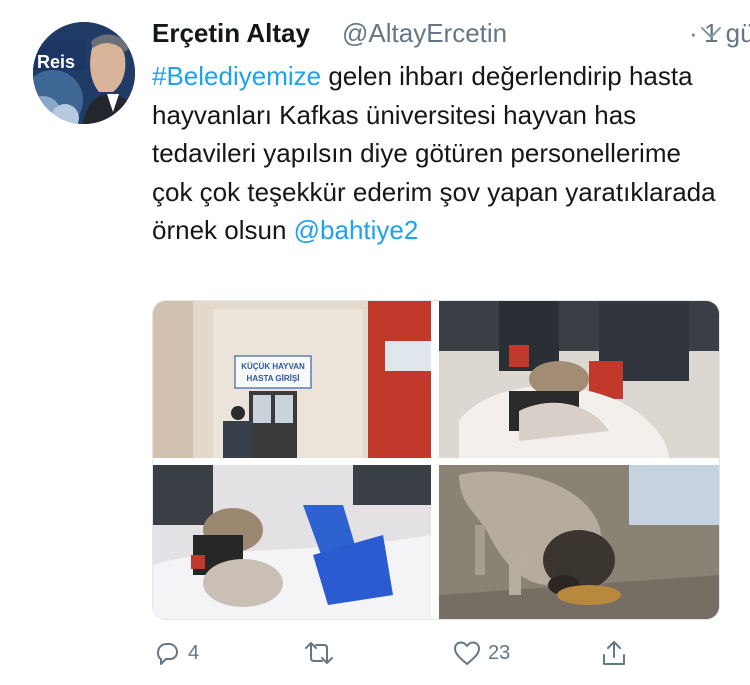 This screenshot has height=685, width=750. What do you see at coordinates (56, 62) in the screenshot?
I see `avatar-badge-text: Reis` at bounding box center [56, 62].